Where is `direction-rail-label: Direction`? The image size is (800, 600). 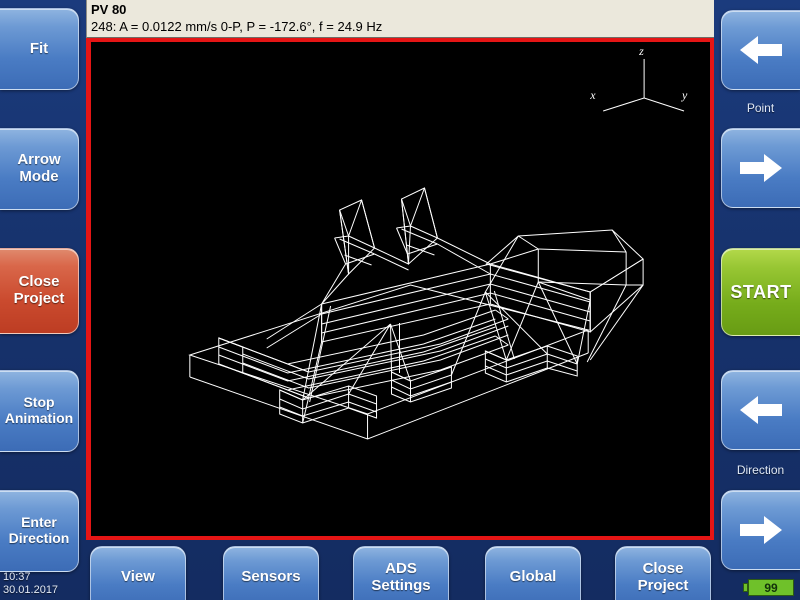
direction-rail-label: Direction is located at coordinates (760, 470).